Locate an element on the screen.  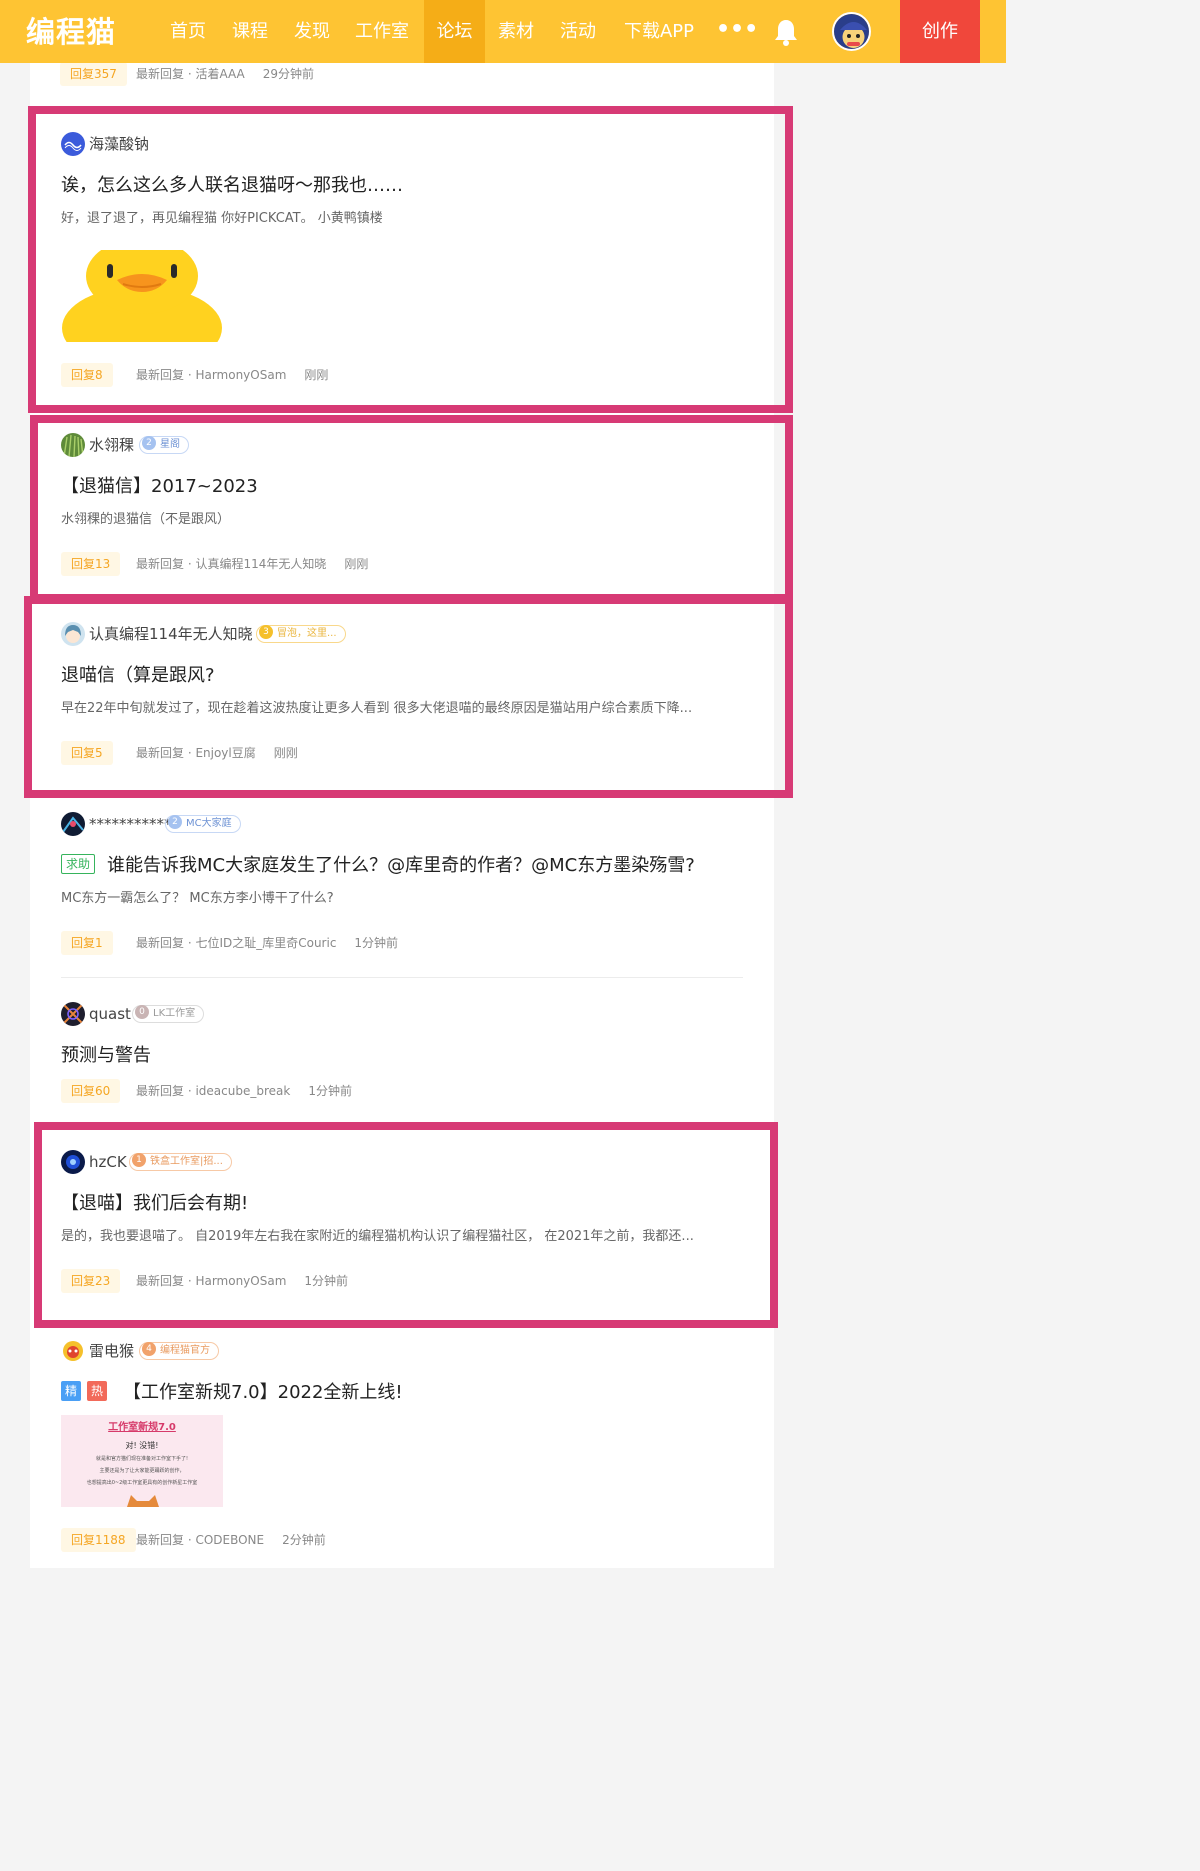
reply-count: 回复8 is located at coordinates (87, 375).